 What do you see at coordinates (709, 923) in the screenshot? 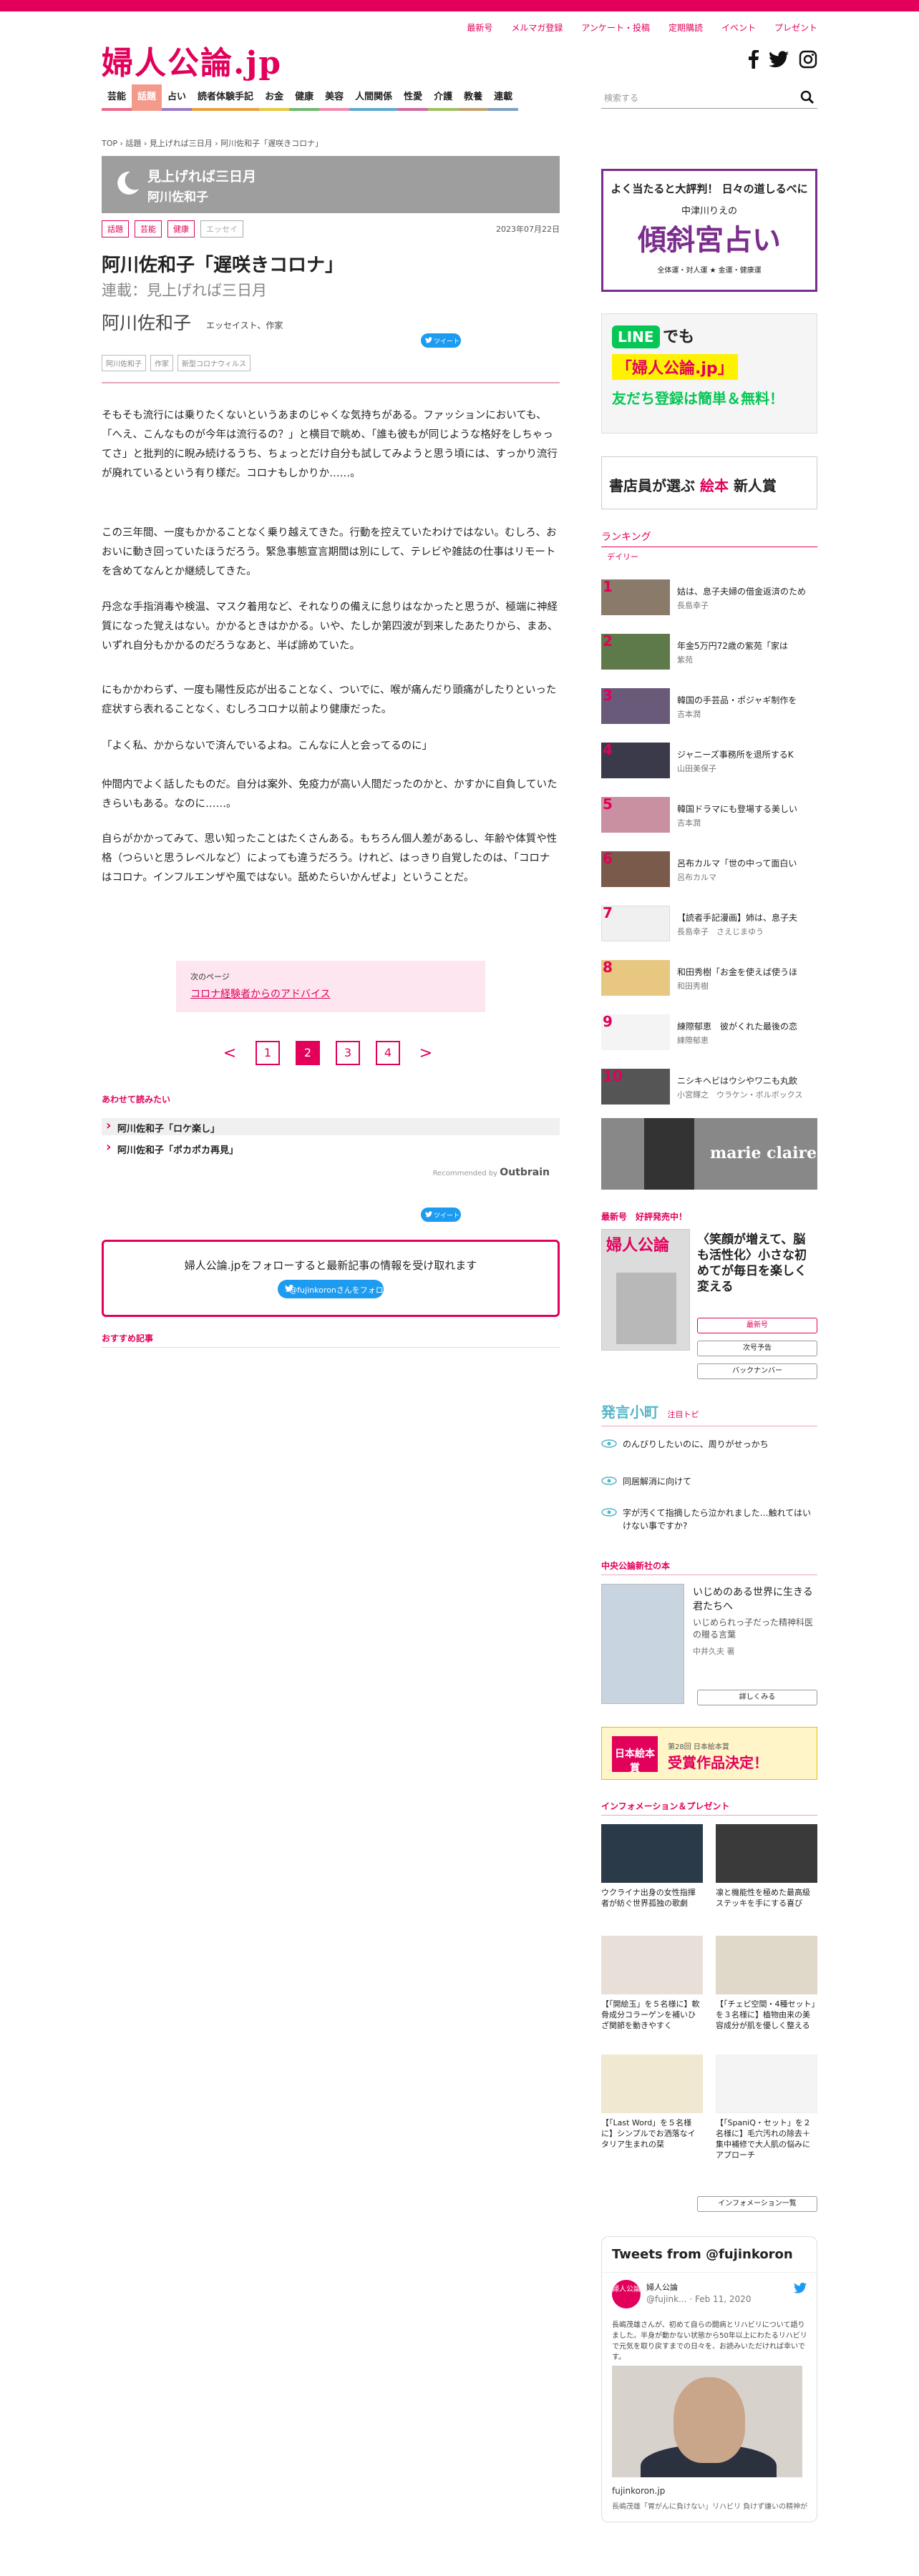
I see `ranking-item: 7 【読者手記漫画】姉は、息子夫 長島幸子 さえじまゆう` at bounding box center [709, 923].